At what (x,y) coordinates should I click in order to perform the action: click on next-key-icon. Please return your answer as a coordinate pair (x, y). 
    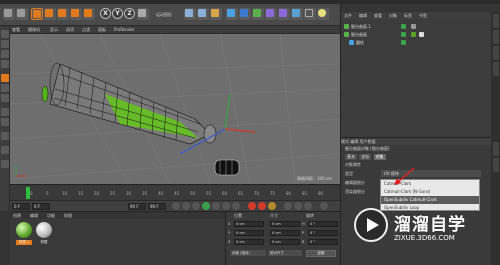
    Looking at the image, I should click on (226, 206).